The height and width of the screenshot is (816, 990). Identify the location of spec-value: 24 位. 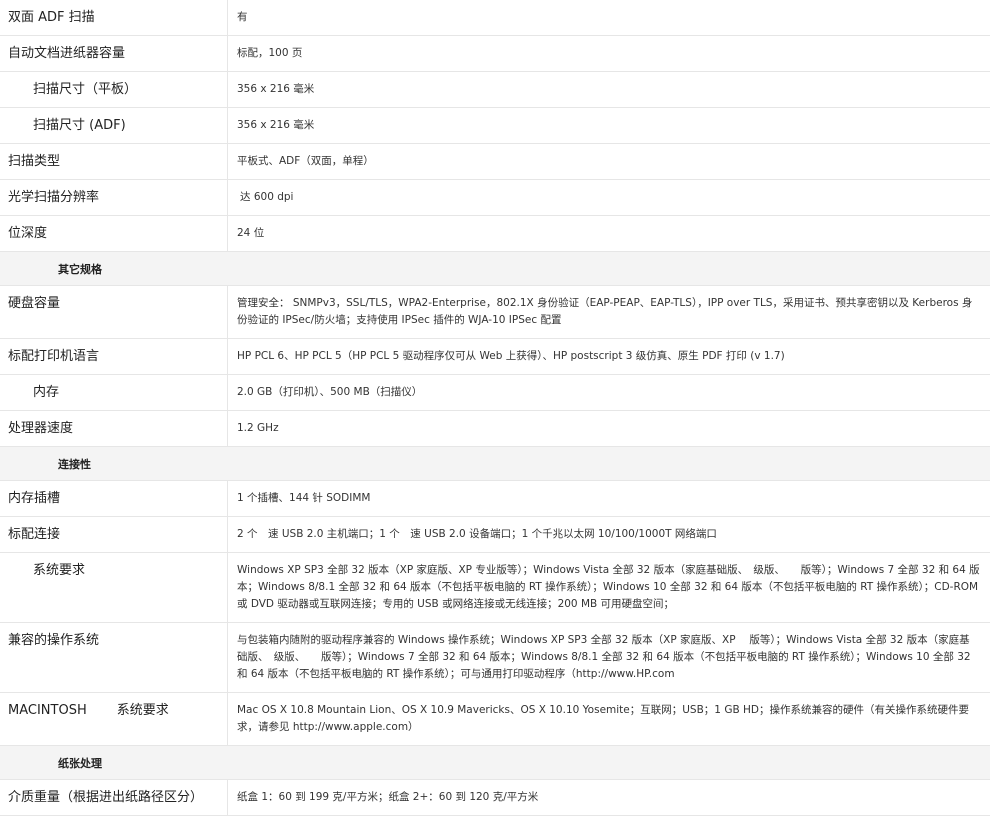
(609, 234).